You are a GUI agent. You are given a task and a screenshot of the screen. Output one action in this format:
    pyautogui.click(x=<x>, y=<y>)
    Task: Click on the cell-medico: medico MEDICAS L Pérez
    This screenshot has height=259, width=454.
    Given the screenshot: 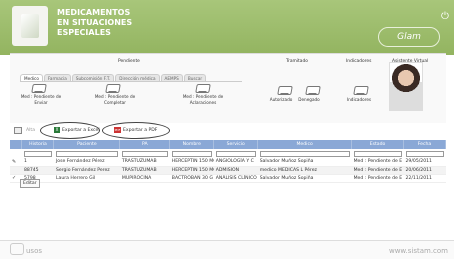 What is the action you would take?
    pyautogui.click(x=304, y=170)
    